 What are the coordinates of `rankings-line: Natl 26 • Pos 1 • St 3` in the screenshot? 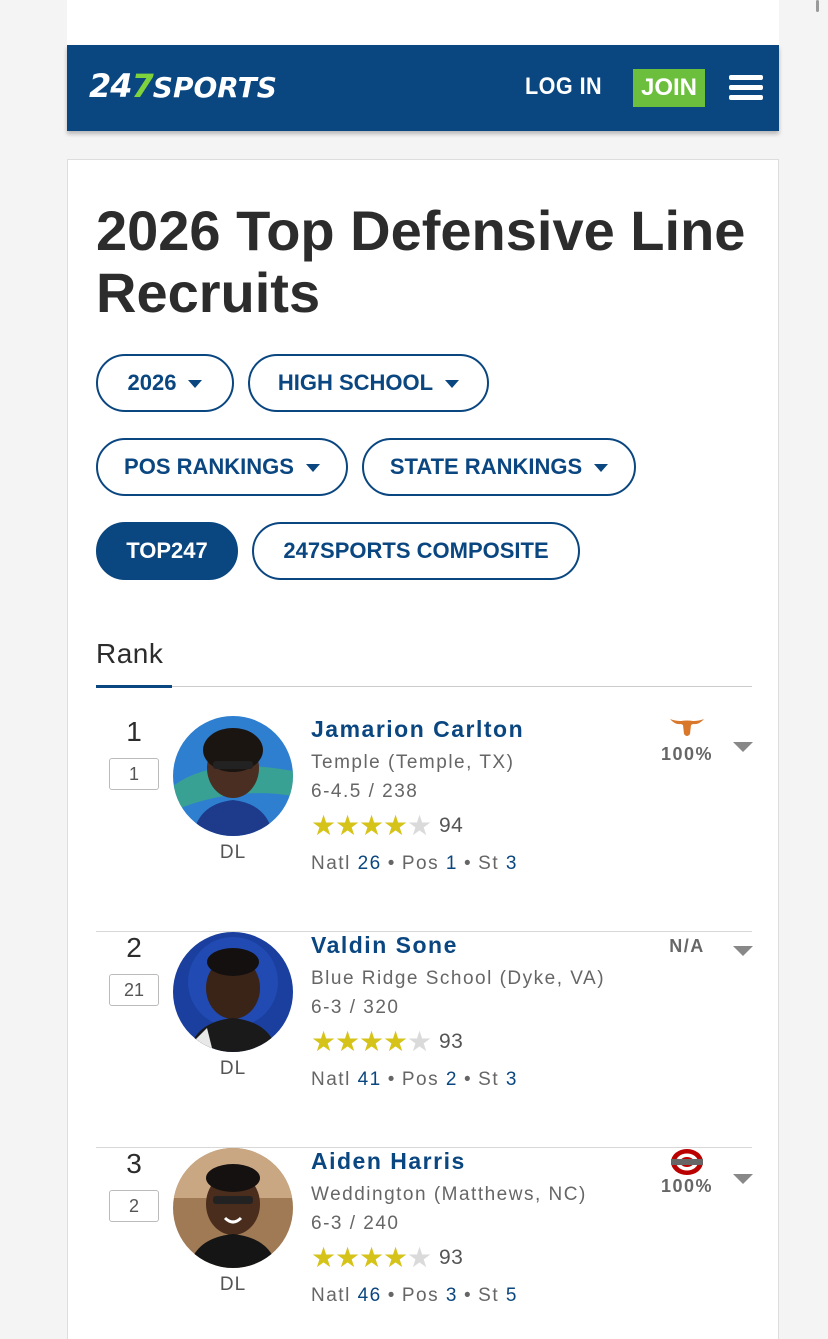 It's located at (414, 863).